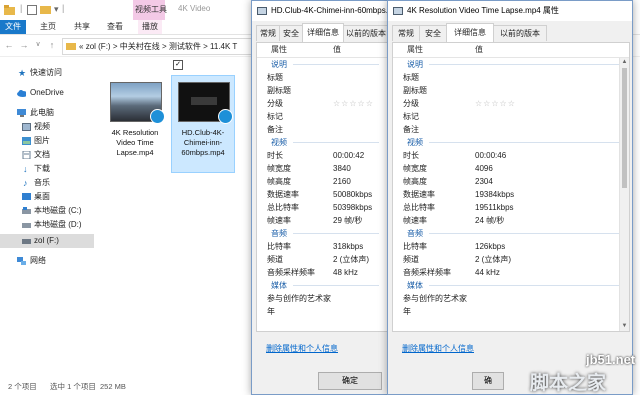 The width and height of the screenshot is (640, 395). Describe the element at coordinates (47, 225) in the screenshot. I see `nav-item-drive-d: 本地磁盘 (D:)` at that location.